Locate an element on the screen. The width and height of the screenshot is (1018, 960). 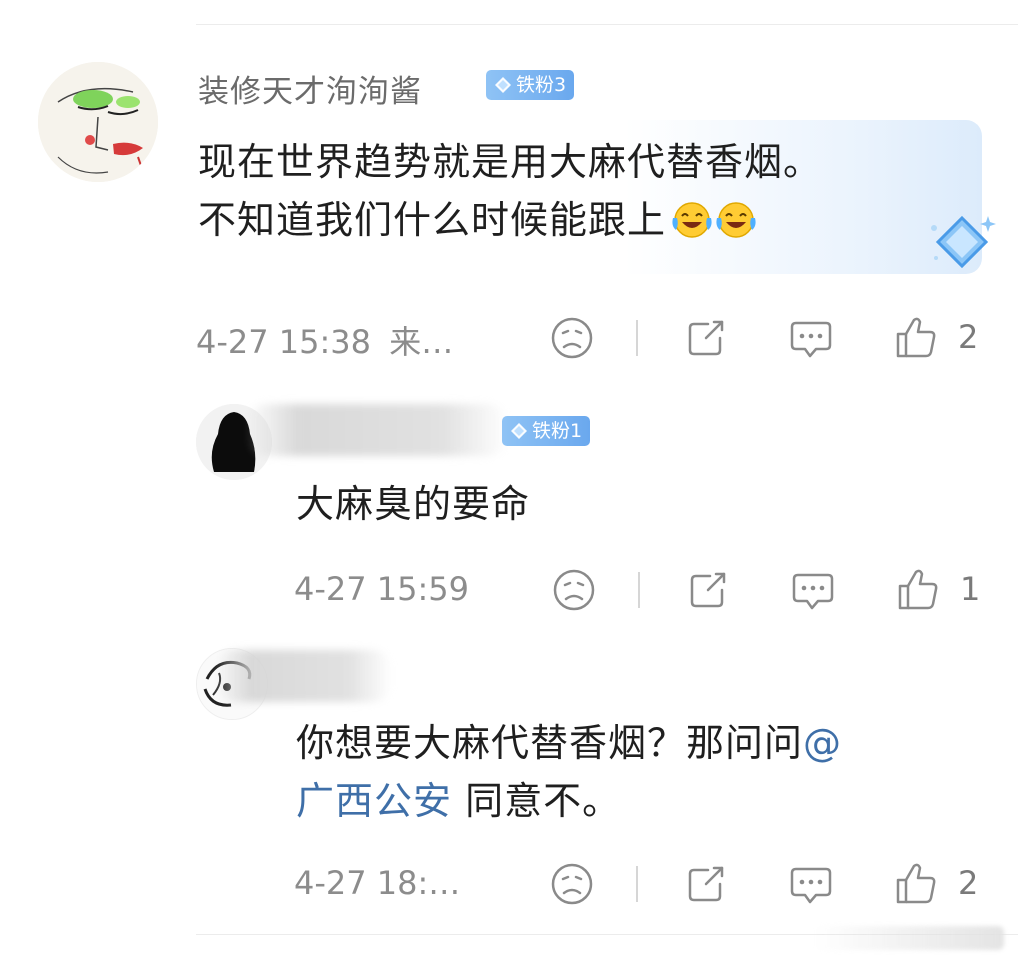
username: 装修天才洵洵酱 is located at coordinates (310, 88).